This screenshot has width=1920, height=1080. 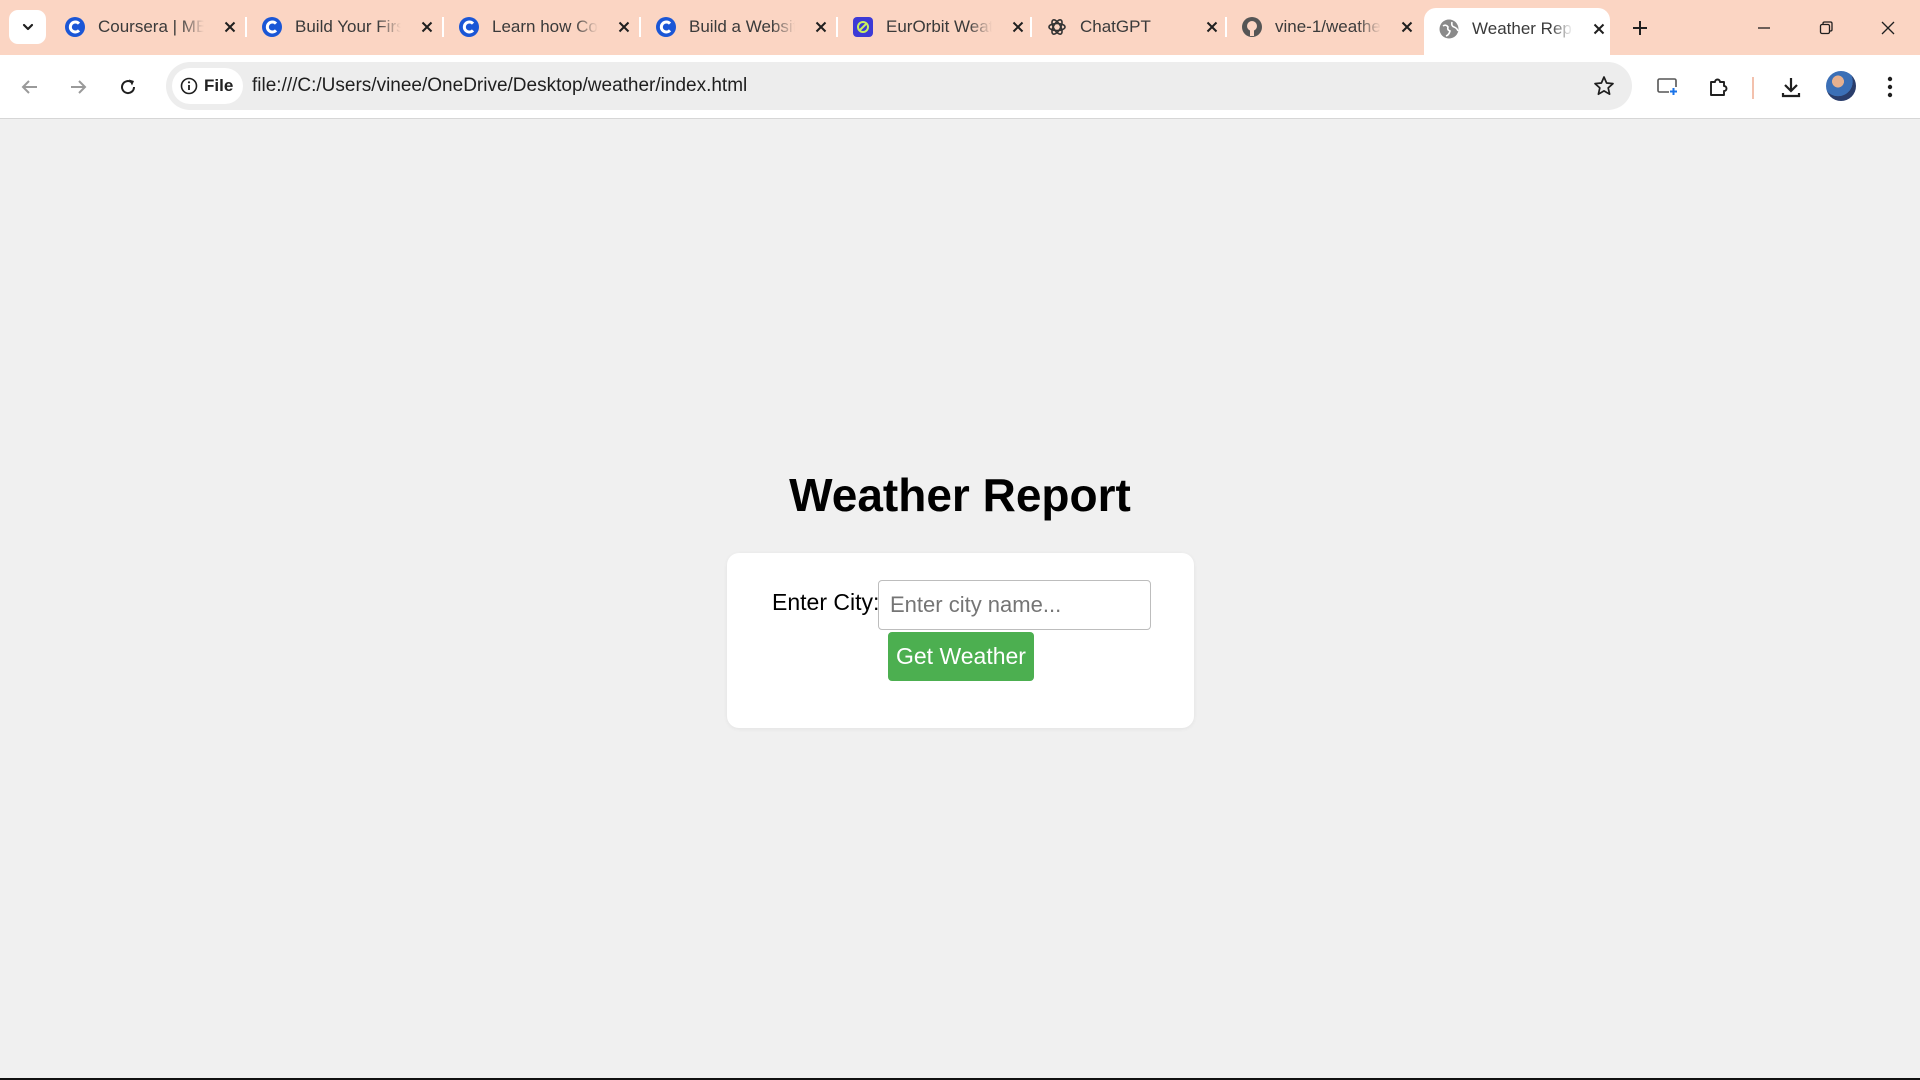 I want to click on tab-build-website: Build a Website, so click(x=737, y=27).